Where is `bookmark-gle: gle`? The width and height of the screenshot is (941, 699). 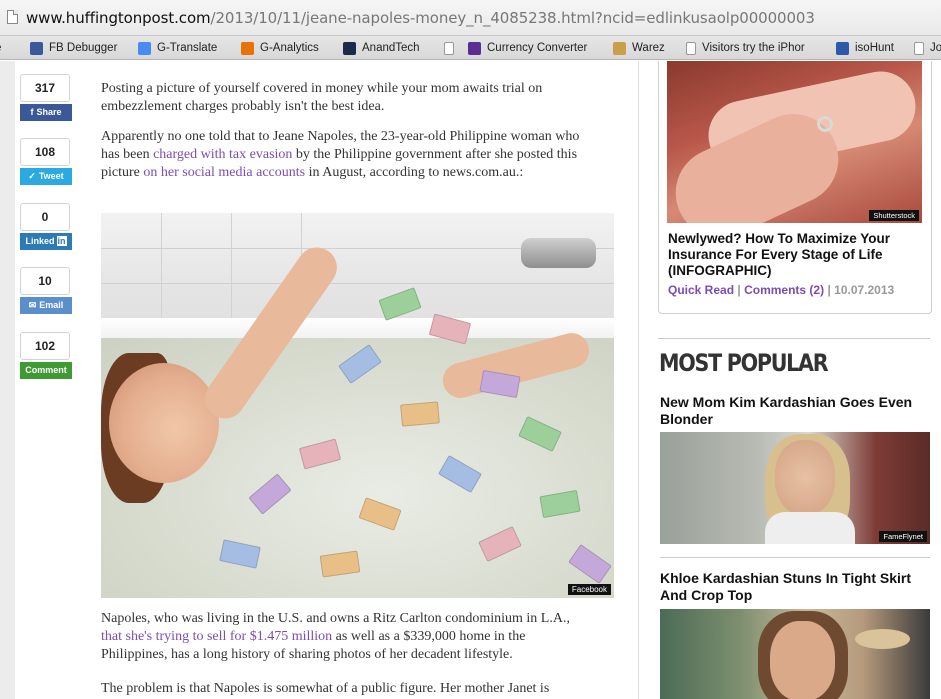 bookmark-gle: gle is located at coordinates (0, 48).